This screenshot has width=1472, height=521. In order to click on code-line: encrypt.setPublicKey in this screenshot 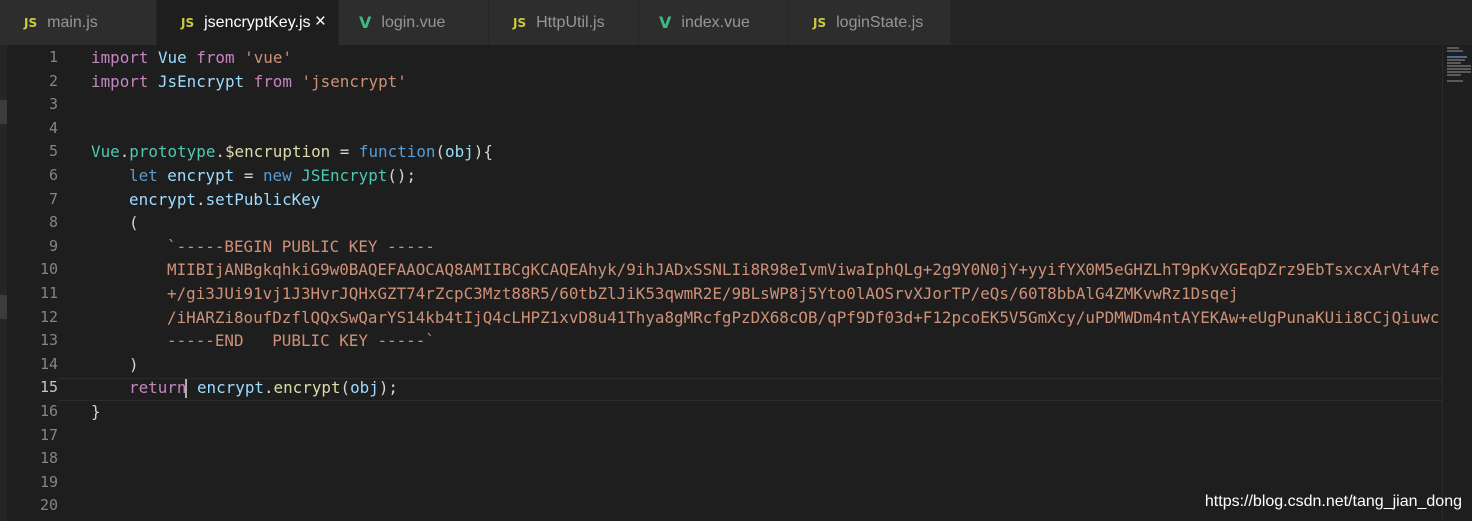, I will do `click(766, 200)`.